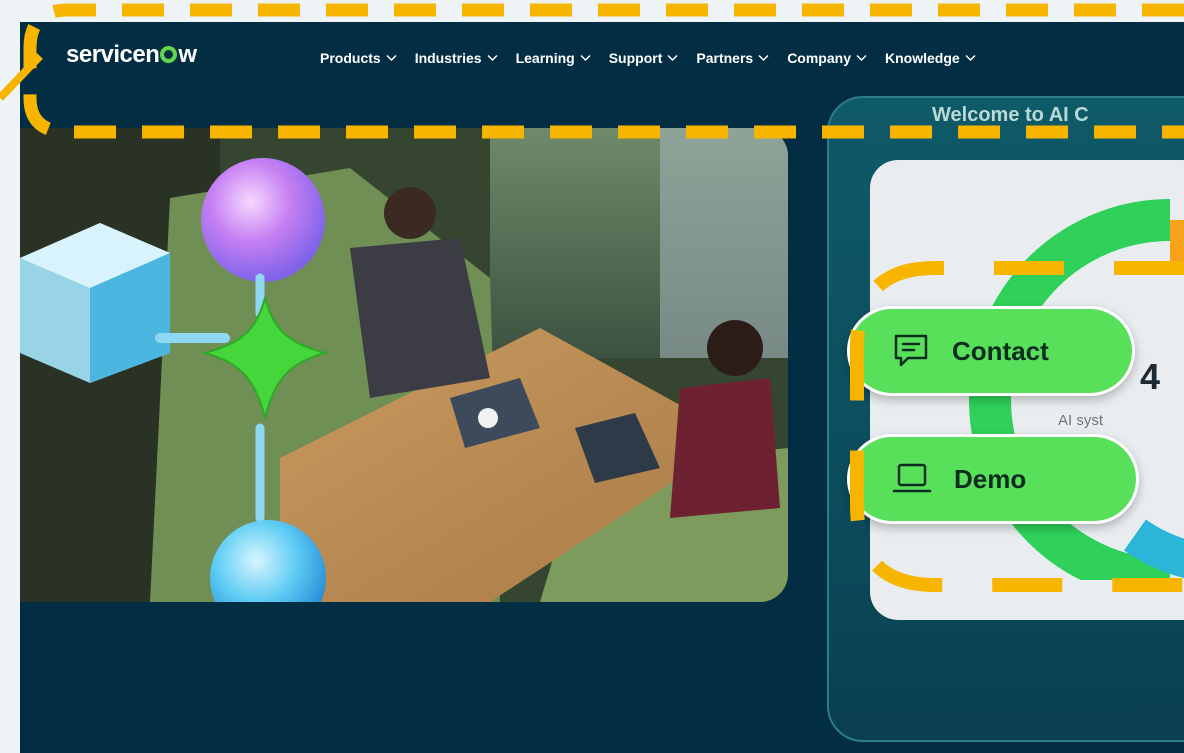 Image resolution: width=1184 pixels, height=753 pixels. I want to click on nav-item-partners: Partners, so click(732, 58).